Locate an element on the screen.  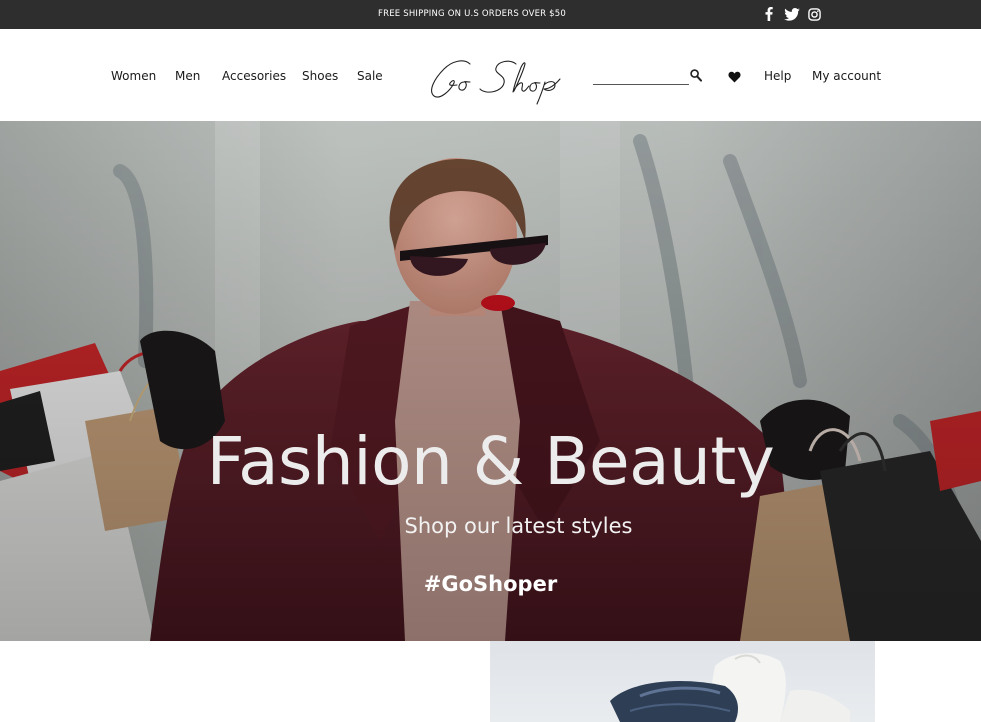
go-shop-logo is located at coordinates (495, 80).